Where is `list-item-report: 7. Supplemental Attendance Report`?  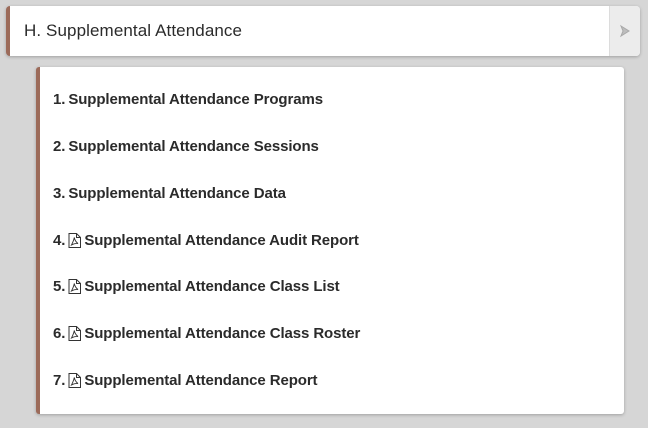 list-item-report: 7. Supplemental Attendance Report is located at coordinates (185, 380).